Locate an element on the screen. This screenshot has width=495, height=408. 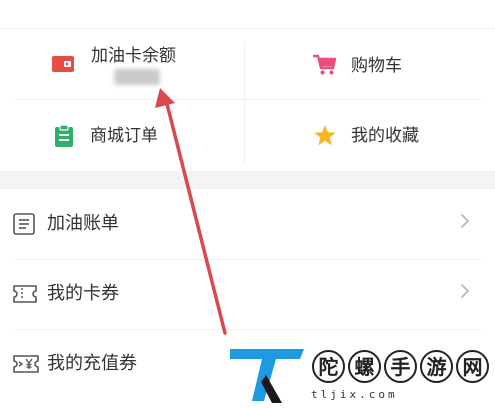
watermark-char: 手 is located at coordinates (400, 366).